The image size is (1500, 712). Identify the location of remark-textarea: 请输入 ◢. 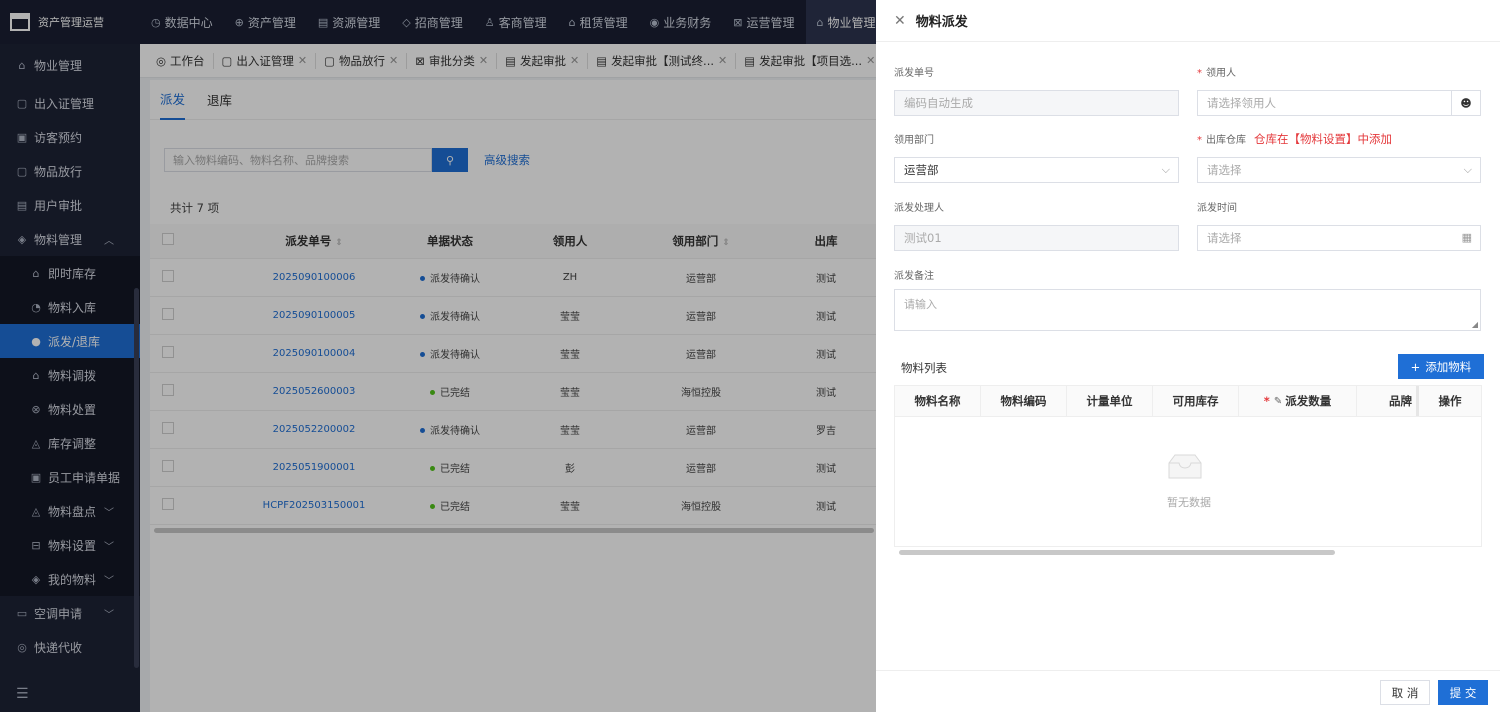
(1187, 310).